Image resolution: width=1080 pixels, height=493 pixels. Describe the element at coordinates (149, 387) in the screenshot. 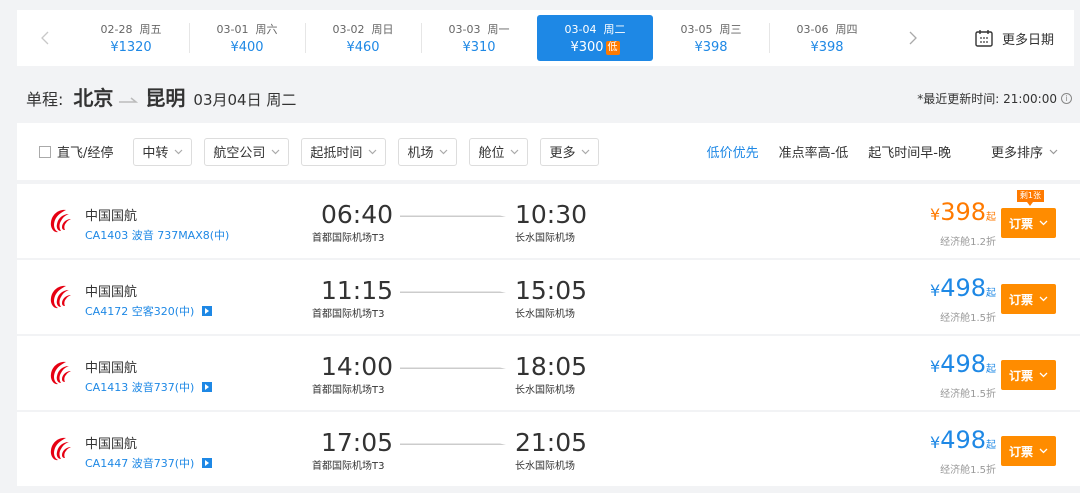

I see `flight-number: CA1413 波音737(中)` at that location.